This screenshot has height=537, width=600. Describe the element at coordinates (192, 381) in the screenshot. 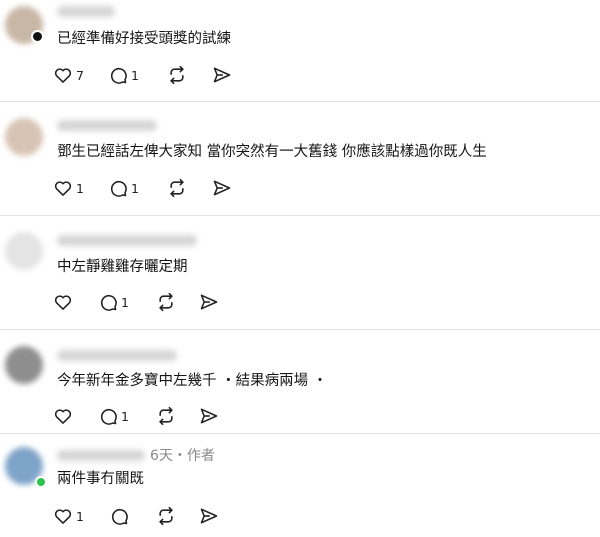

I see `comment-text: 今年新年金多寶中左幾千 ・結果病兩場 ・` at that location.